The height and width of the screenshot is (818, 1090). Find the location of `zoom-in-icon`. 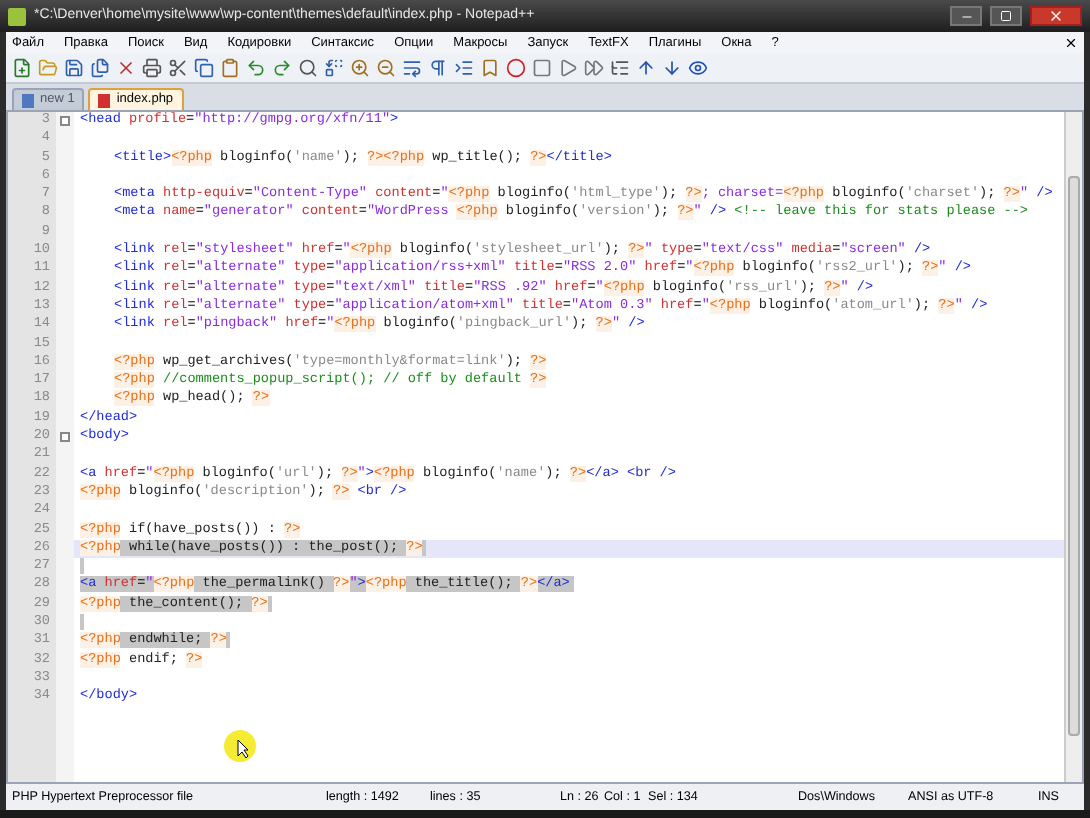

zoom-in-icon is located at coordinates (360, 68).